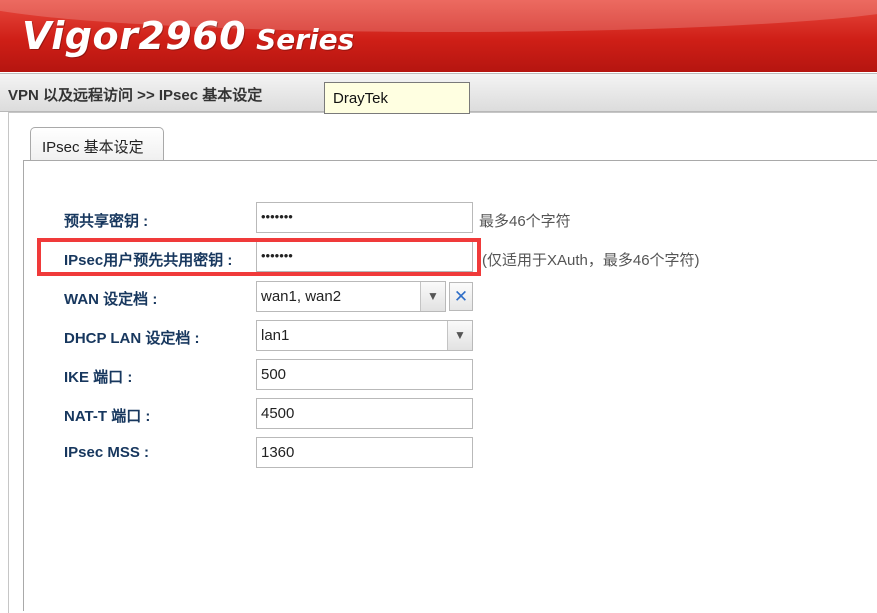 This screenshot has width=877, height=613. Describe the element at coordinates (364, 413) in the screenshot. I see `natt-port-input: 4500` at that location.